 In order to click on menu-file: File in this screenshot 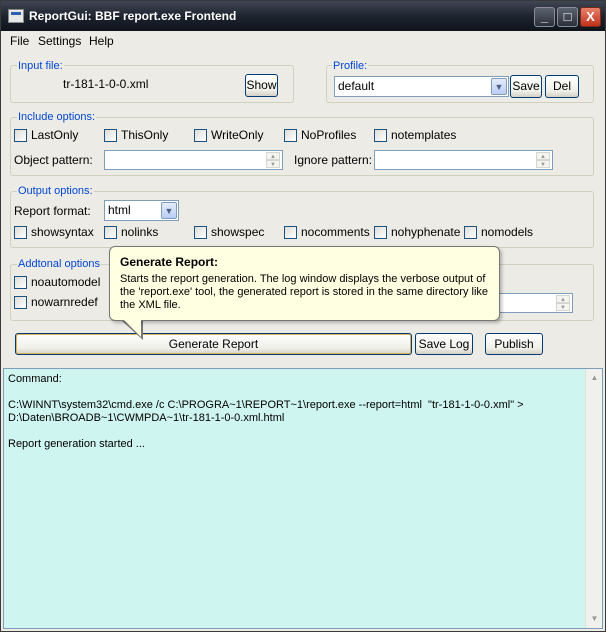, I will do `click(19, 41)`.